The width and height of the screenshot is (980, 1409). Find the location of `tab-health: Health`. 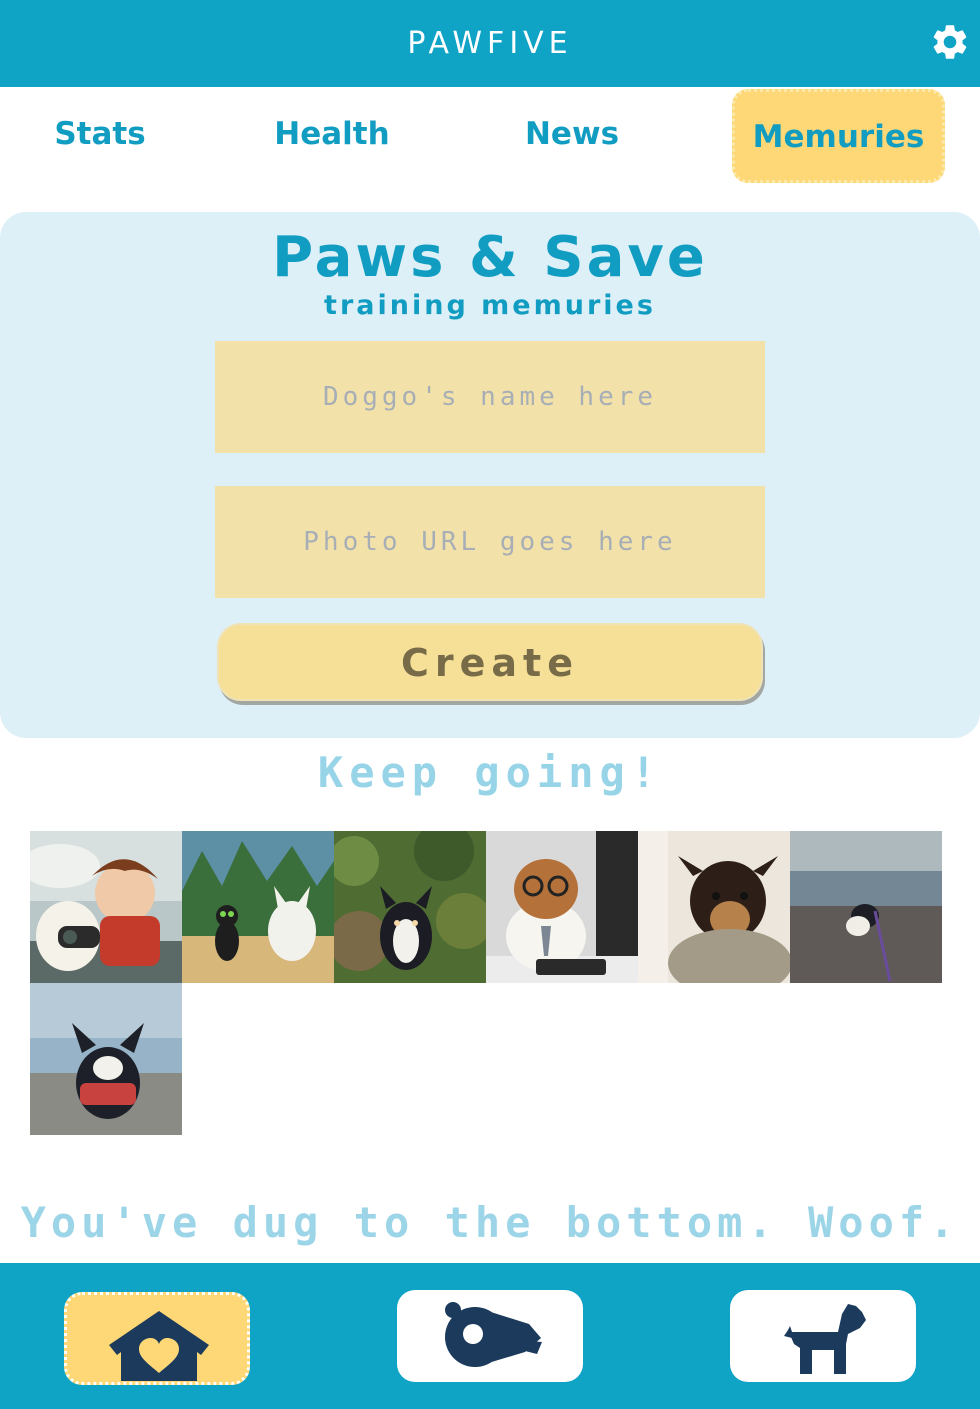

tab-health: Health is located at coordinates (332, 136).